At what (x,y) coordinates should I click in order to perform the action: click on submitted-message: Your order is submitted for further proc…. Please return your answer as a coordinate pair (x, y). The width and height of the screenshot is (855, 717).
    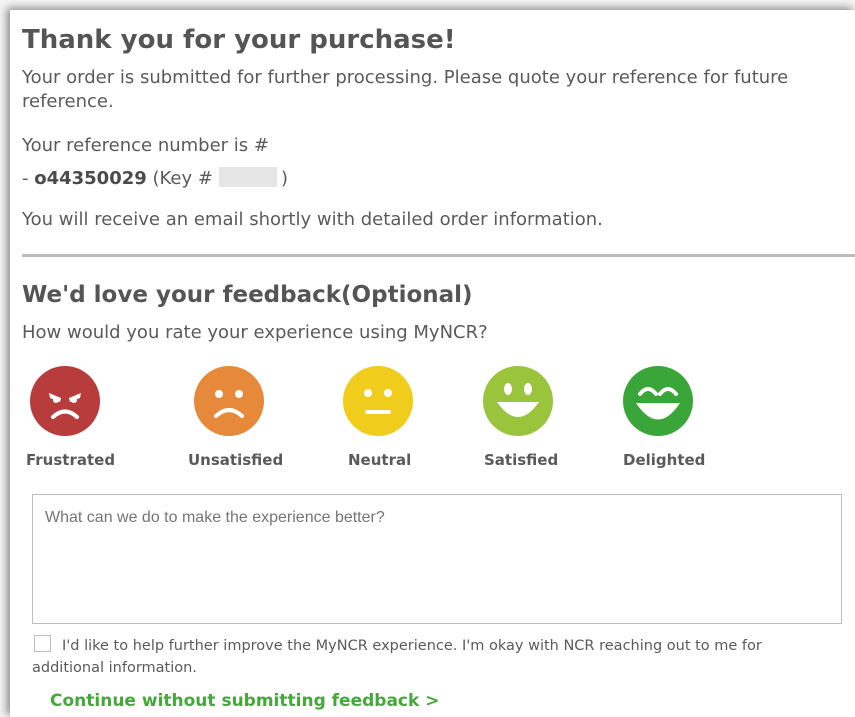
    Looking at the image, I should click on (405, 89).